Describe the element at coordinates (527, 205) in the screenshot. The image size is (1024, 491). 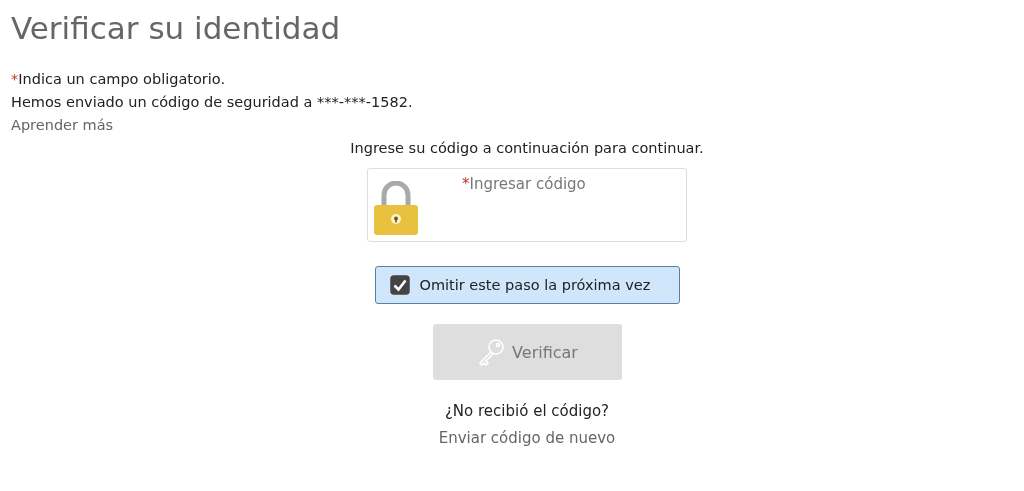
I see `code-field: *Ingresar código` at that location.